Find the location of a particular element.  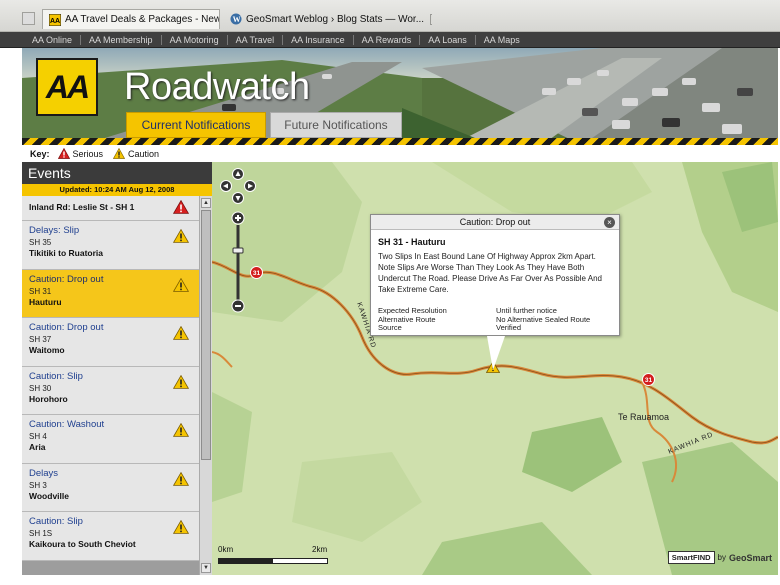

nav-link-aa-rewards: AA Rewards is located at coordinates (387, 39).